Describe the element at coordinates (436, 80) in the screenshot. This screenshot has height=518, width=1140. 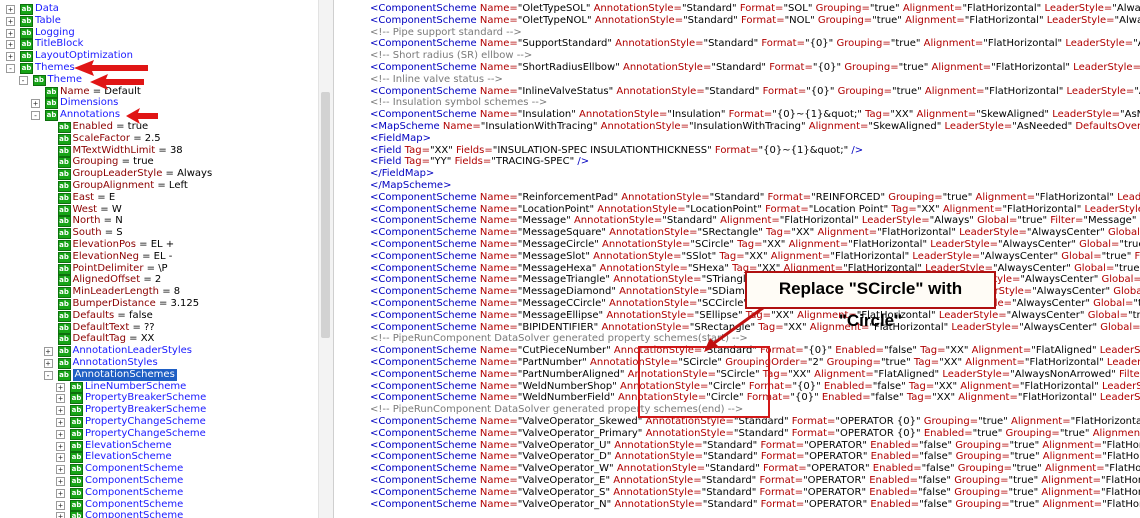
I see `xml-line: <!-- Inline valve status -->` at that location.